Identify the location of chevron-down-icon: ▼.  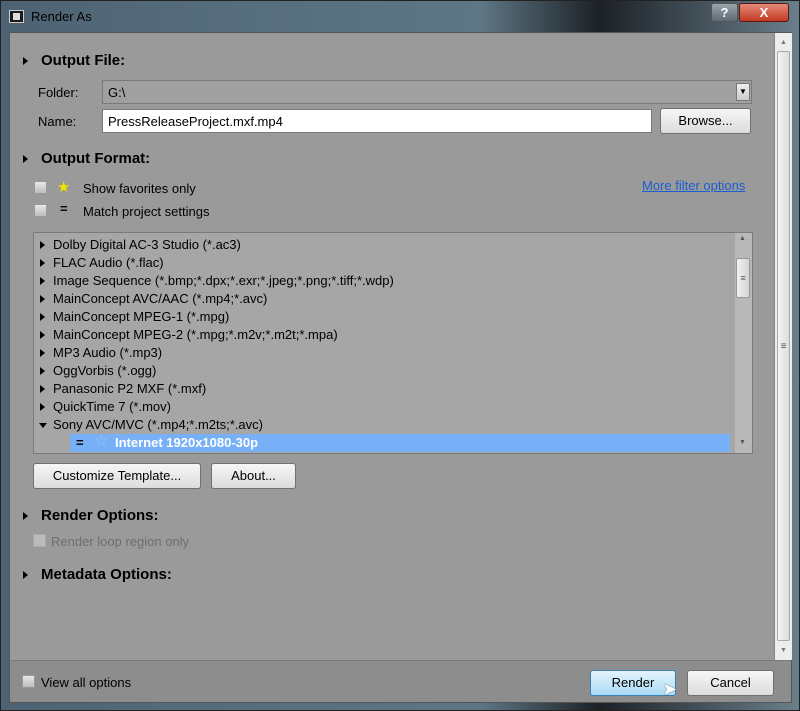
(743, 92).